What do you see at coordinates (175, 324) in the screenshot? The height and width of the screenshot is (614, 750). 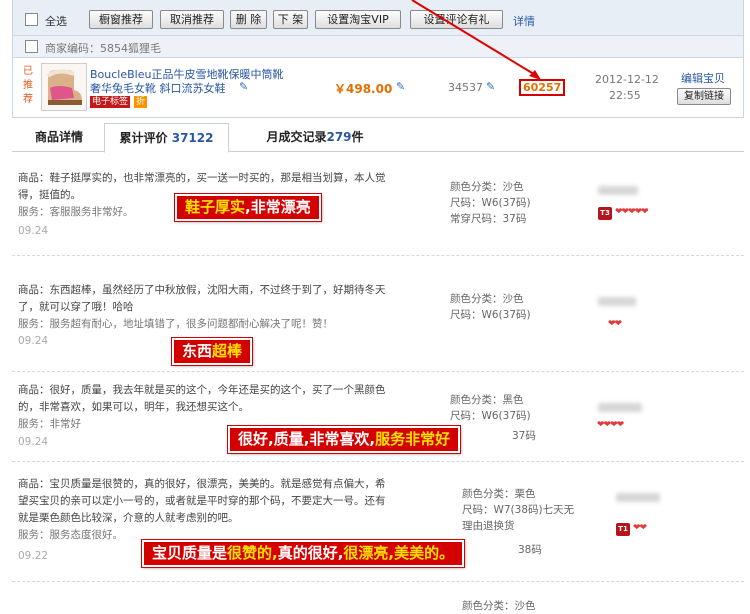 I see `review-service: 服务：服务超有耐心，地址填错了，很多问题都耐心解决了呢！赞！` at bounding box center [175, 324].